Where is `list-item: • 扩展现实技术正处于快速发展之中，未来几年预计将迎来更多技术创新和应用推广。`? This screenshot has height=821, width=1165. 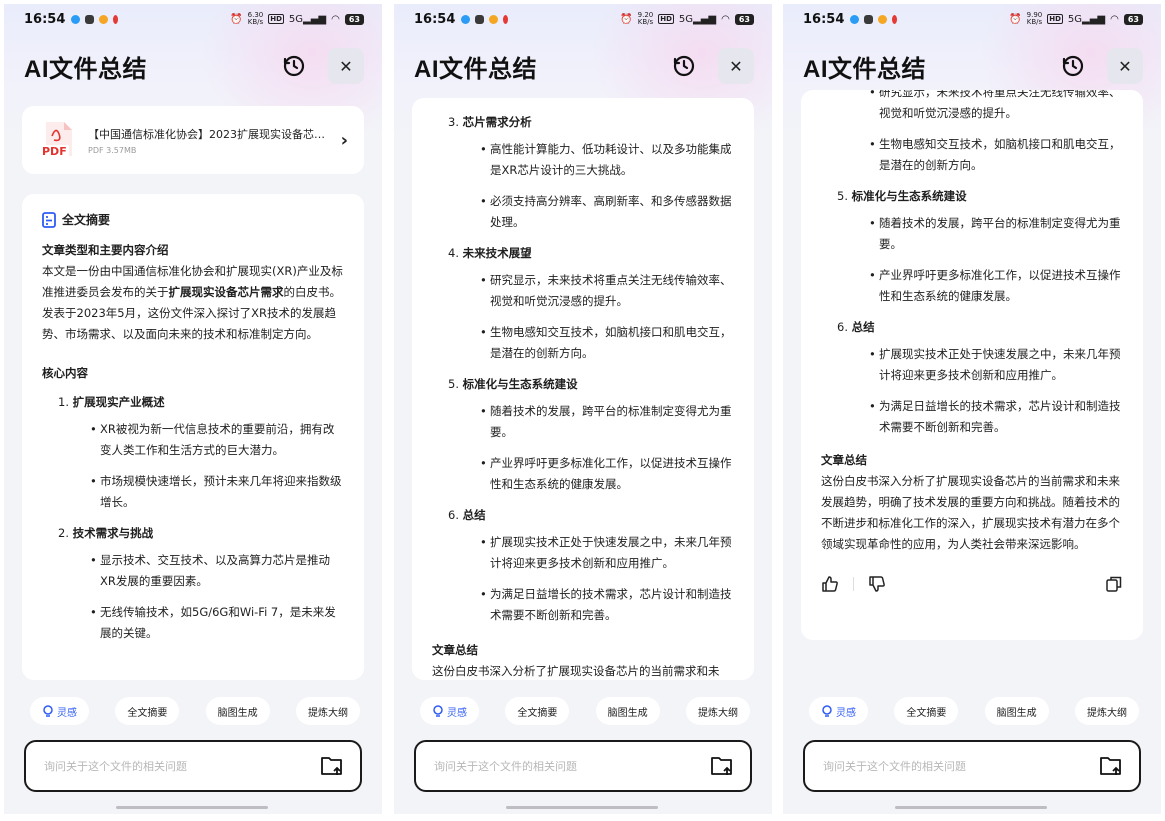
list-item: • 扩展现实技术正处于快速发展之中，未来几年预计将迎来更多技术创新和应用推广。 is located at coordinates (995, 364).